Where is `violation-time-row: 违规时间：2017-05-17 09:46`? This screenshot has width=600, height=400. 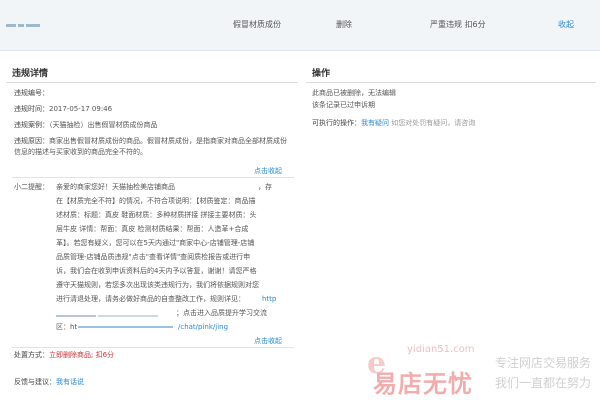 violation-time-row: 违规时间：2017-05-17 09:46 is located at coordinates (63, 109).